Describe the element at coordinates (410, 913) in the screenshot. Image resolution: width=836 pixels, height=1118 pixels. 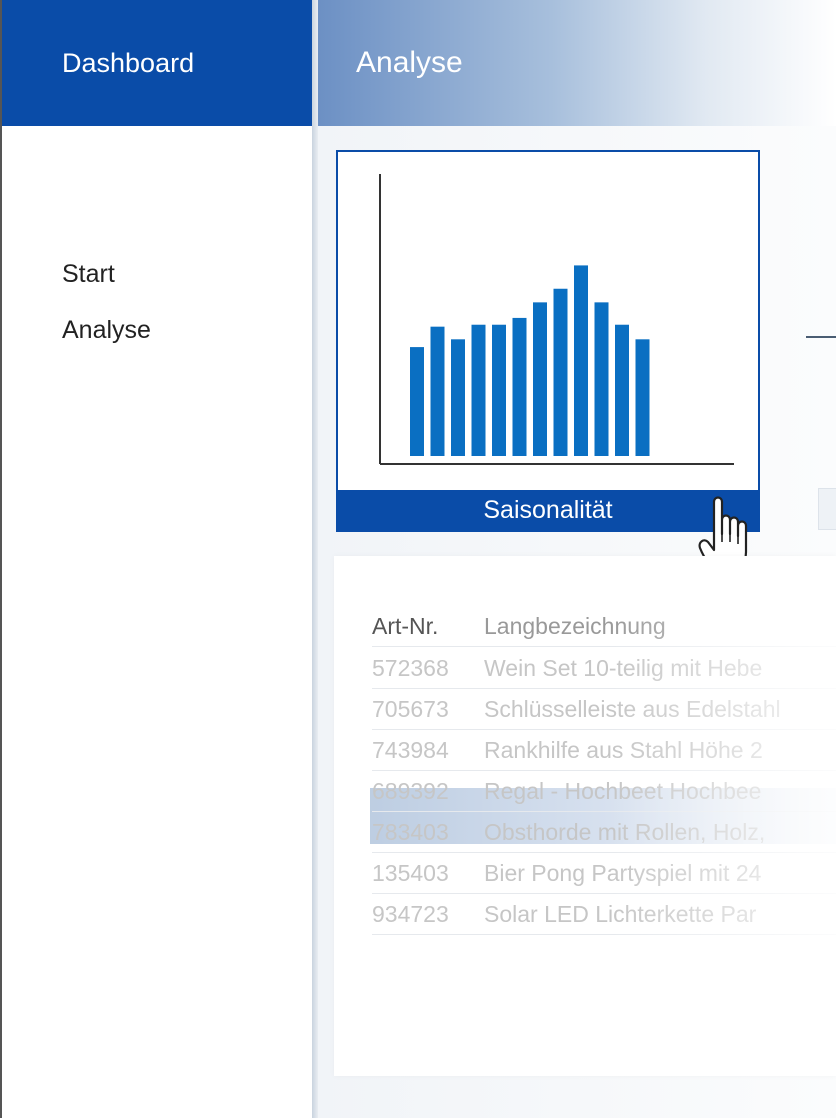
I see `art-nr-cell: 934723` at that location.